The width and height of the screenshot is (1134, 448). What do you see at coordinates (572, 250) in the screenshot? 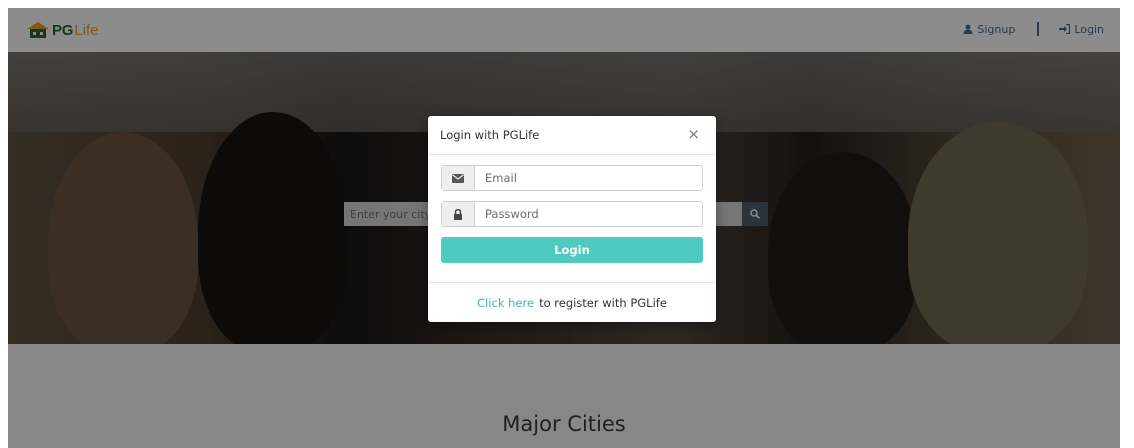
I see `login-submit-button: Login` at bounding box center [572, 250].